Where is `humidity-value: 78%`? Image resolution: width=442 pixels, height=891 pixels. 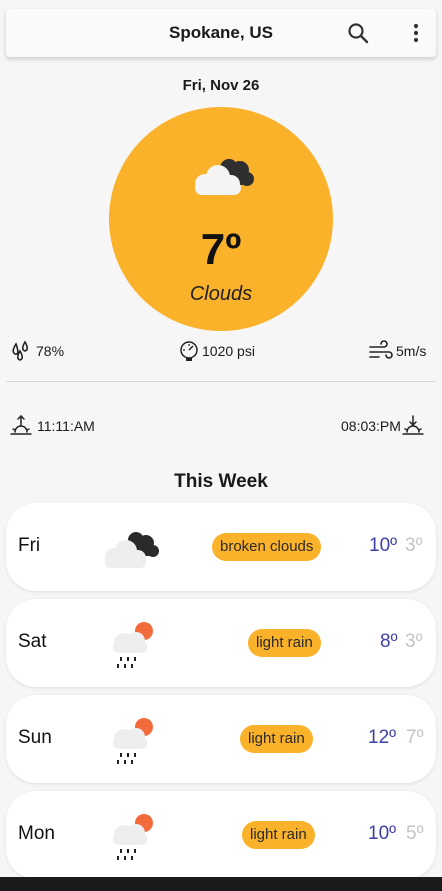 humidity-value: 78% is located at coordinates (50, 351).